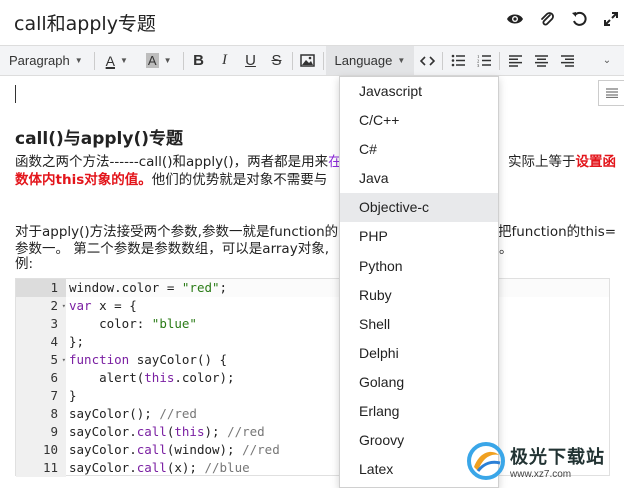  What do you see at coordinates (239, 180) in the screenshot?
I see `text-run: 他们的优势就是对象不需要与` at bounding box center [239, 180].